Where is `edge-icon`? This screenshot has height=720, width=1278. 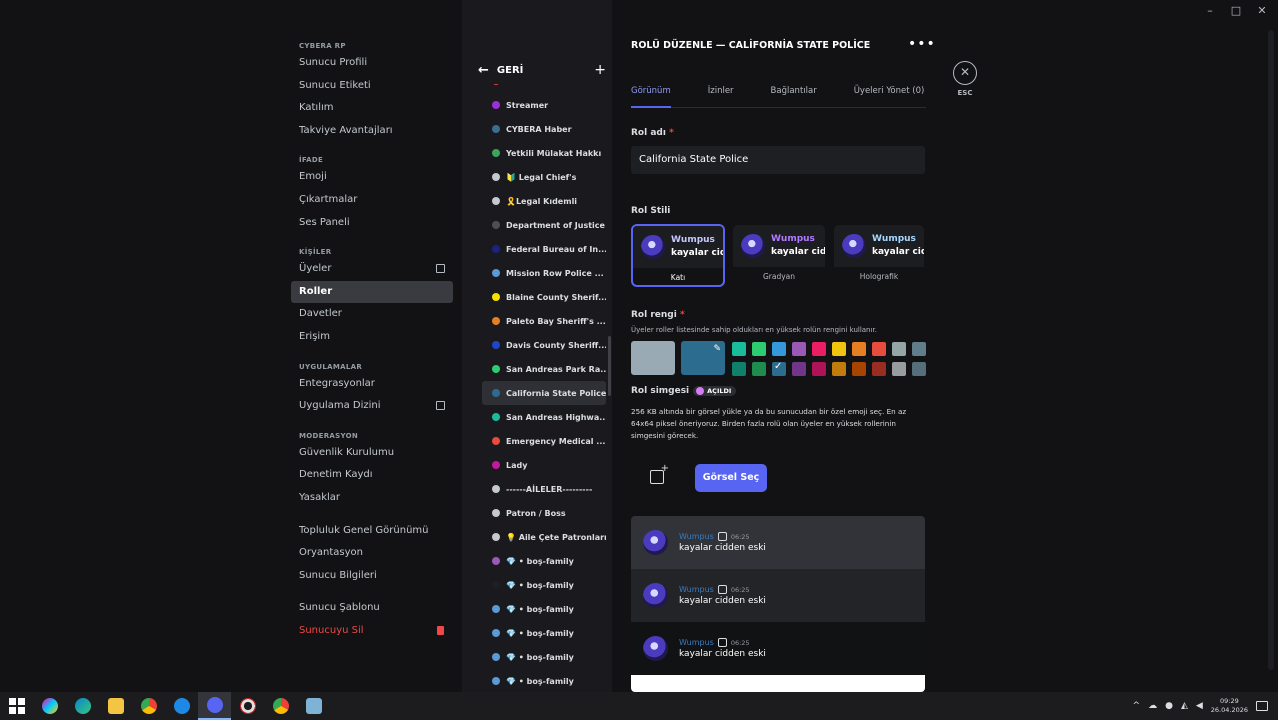 edge-icon is located at coordinates (82, 706).